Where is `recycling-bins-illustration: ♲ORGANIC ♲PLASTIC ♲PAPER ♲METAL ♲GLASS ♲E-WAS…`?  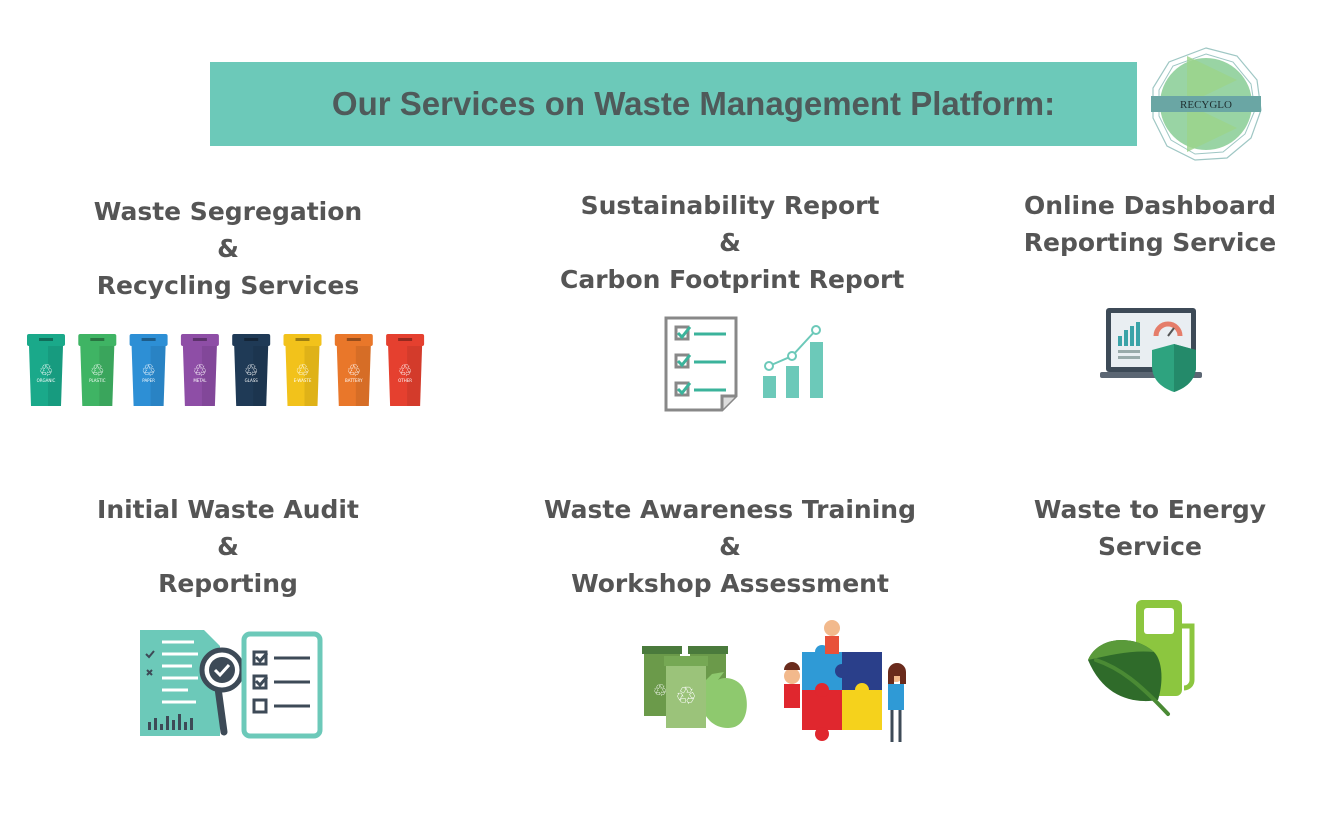
recycling-bins-illustration: ♲ORGANIC ♲PLASTIC ♲PAPER ♲METAL ♲GLASS ♲E-WAS… is located at coordinates (226, 370).